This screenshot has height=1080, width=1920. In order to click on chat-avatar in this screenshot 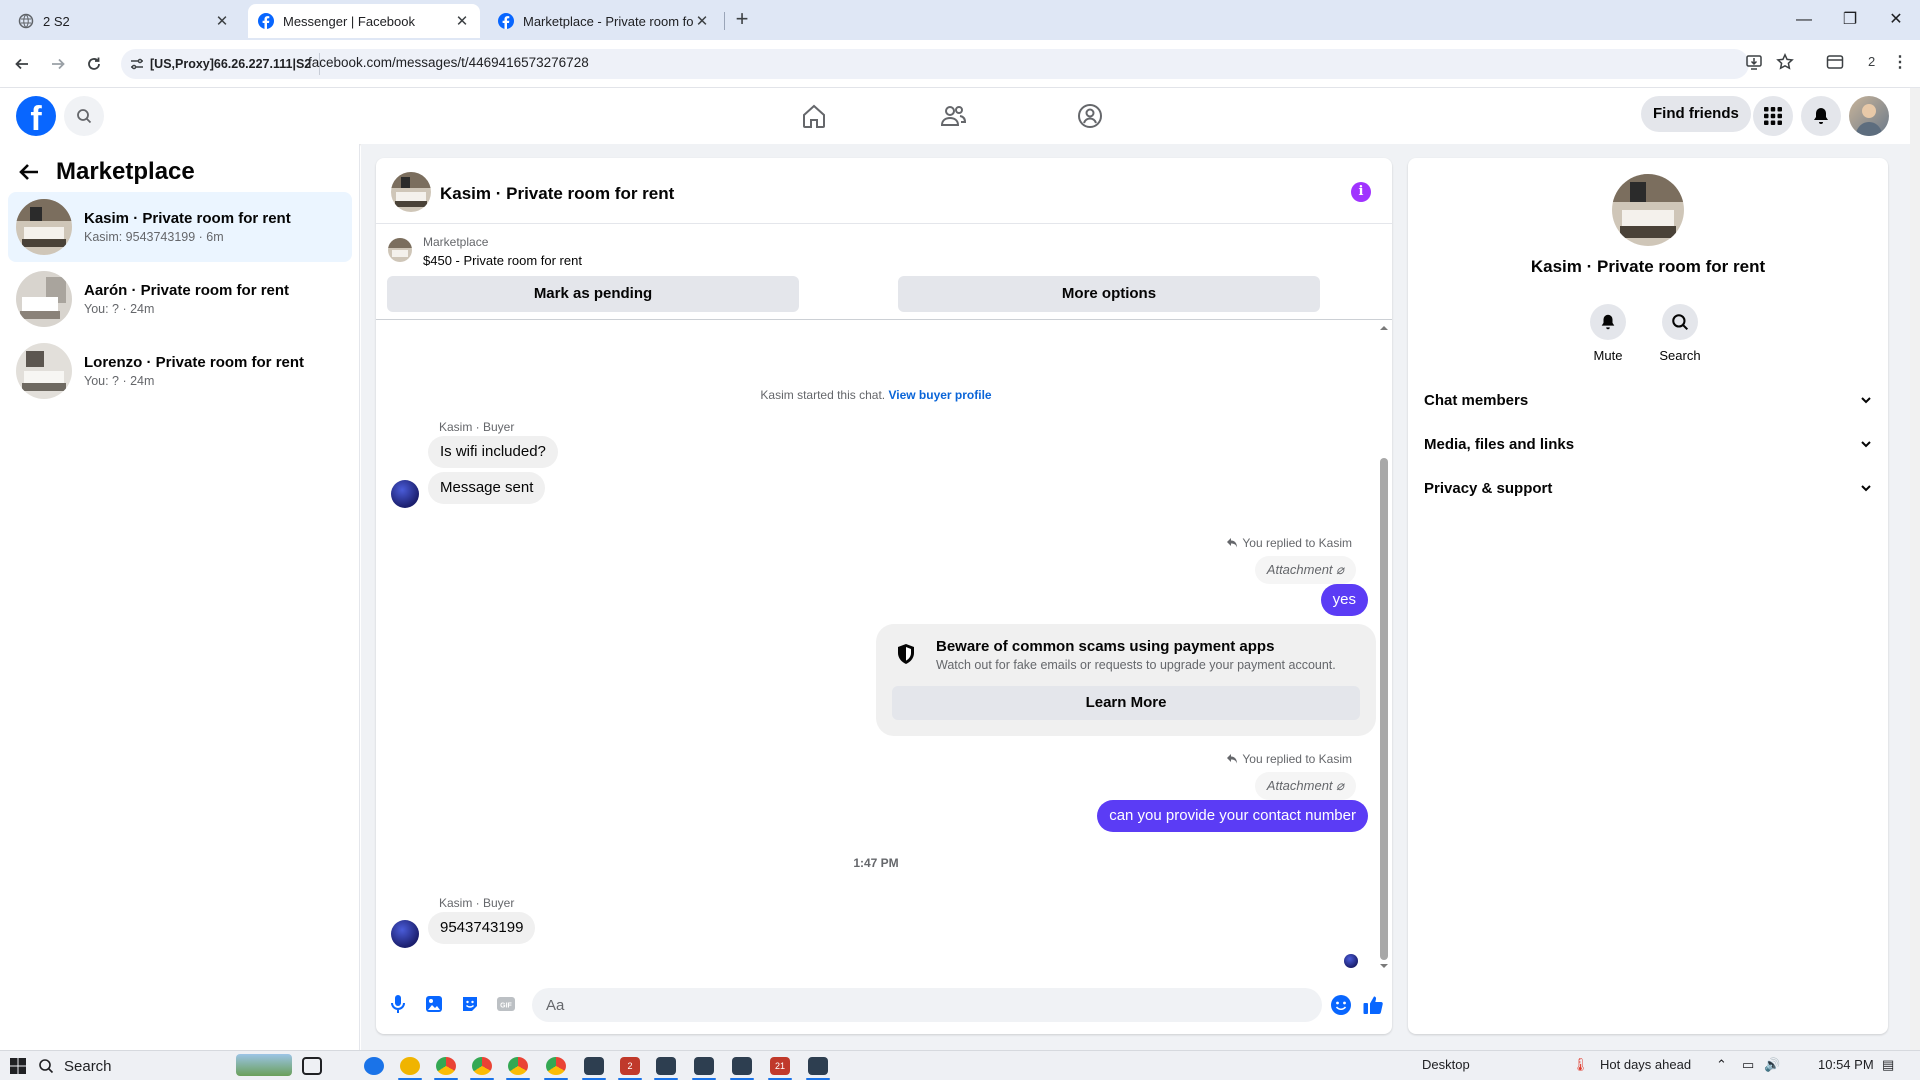, I will do `click(411, 192)`.